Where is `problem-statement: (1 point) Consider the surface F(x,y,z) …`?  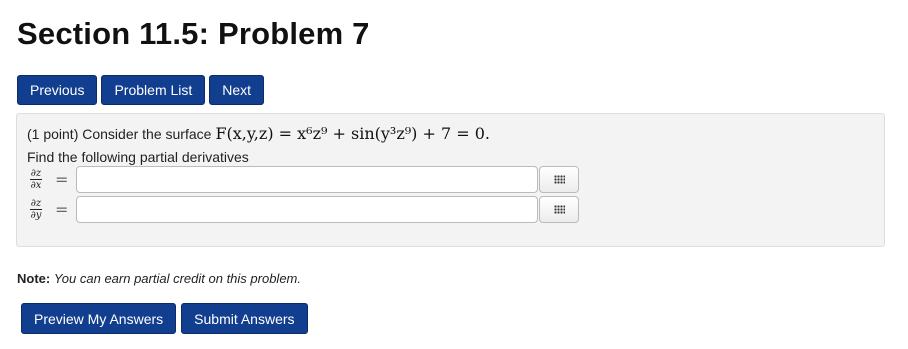
problem-statement: (1 point) Consider the surface F(x,y,z) … is located at coordinates (258, 133).